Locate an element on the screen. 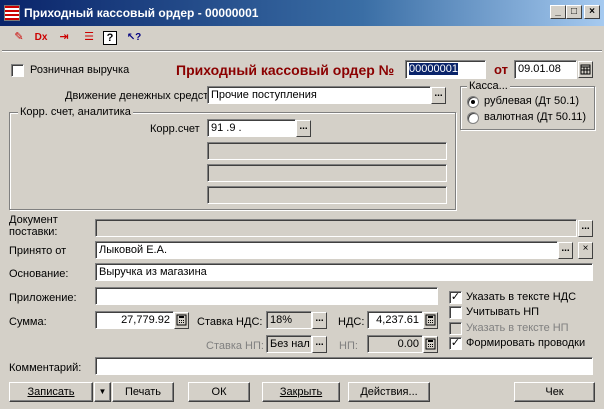 Image resolution: width=604 pixels, height=409 pixels. sum-calculator-button is located at coordinates (181, 320).